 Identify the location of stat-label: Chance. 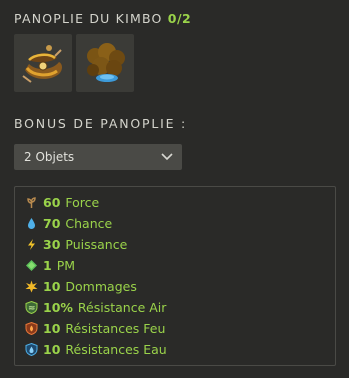
(89, 223).